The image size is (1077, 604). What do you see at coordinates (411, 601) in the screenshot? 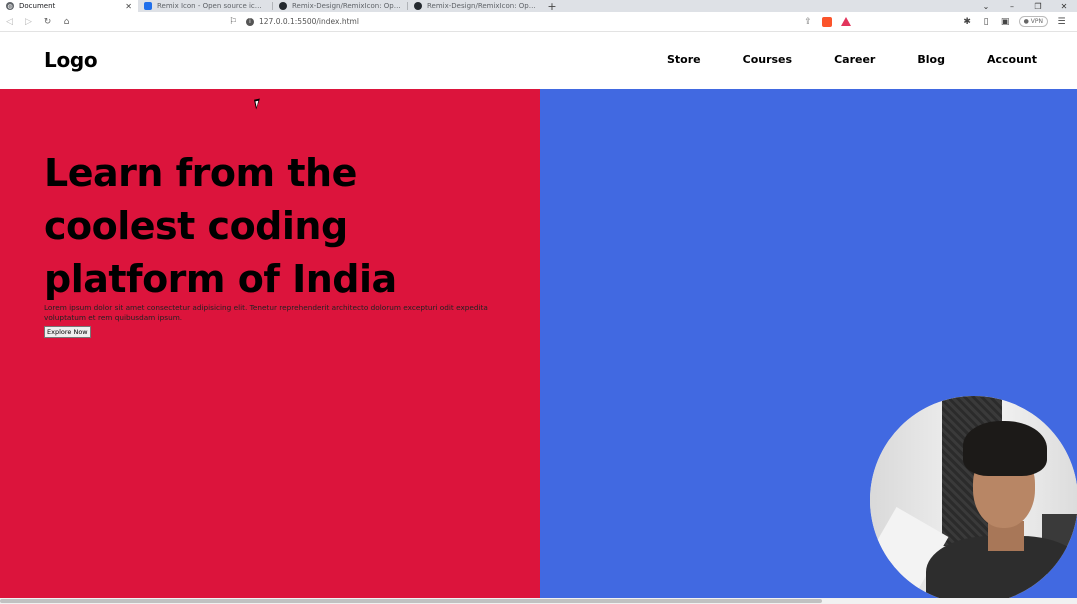
I see `scrollbar-thumb` at bounding box center [411, 601].